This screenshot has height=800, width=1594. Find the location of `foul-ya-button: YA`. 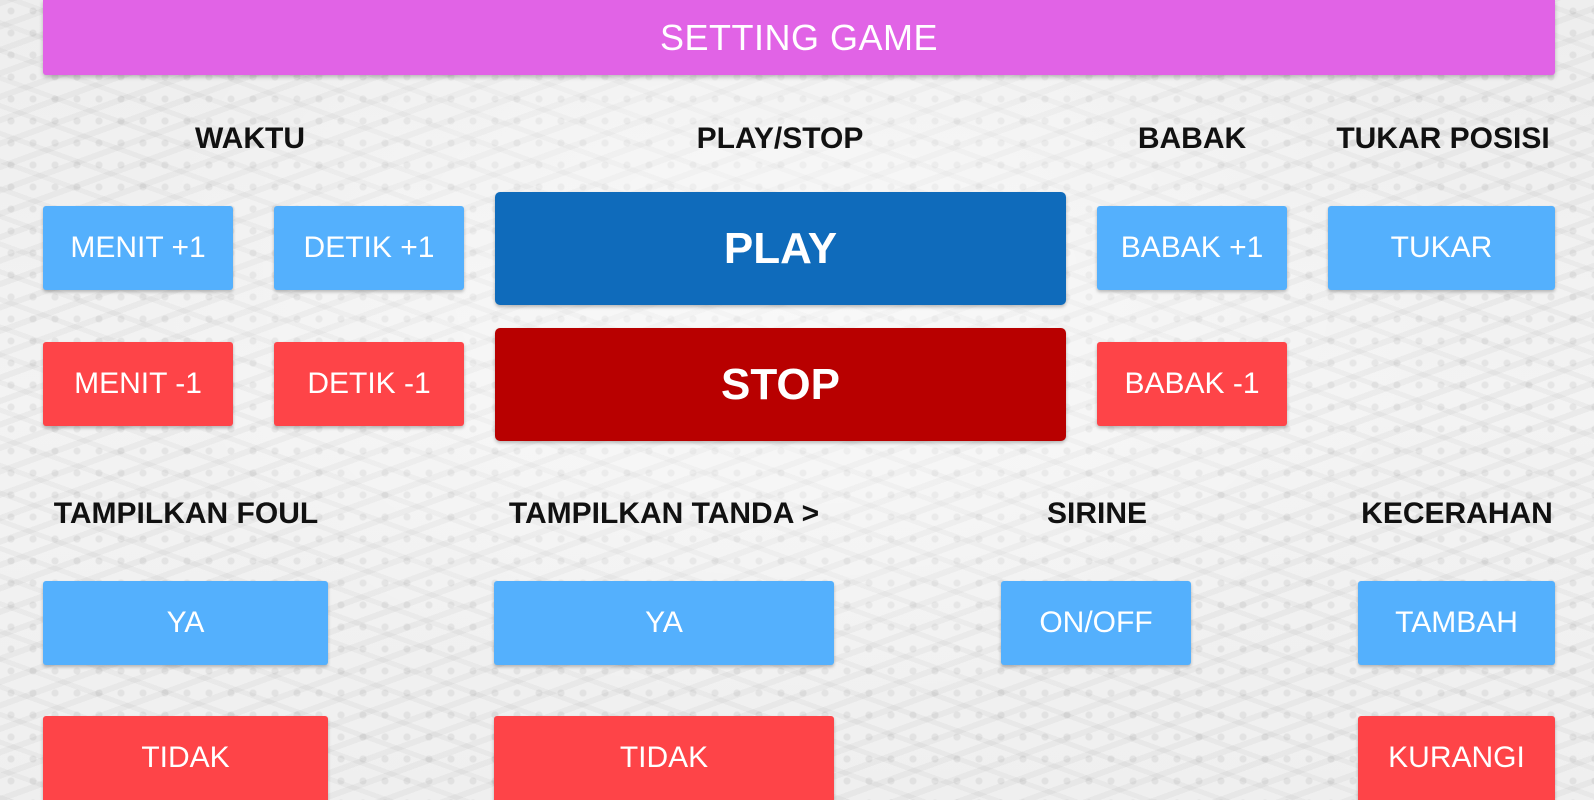

foul-ya-button: YA is located at coordinates (185, 623).